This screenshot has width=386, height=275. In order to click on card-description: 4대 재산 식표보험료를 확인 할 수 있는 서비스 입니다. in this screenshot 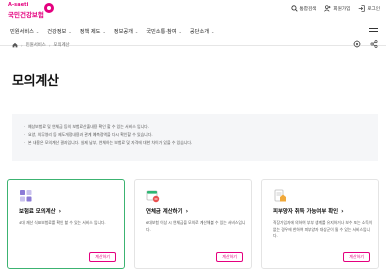, I will do `click(62, 222)`.